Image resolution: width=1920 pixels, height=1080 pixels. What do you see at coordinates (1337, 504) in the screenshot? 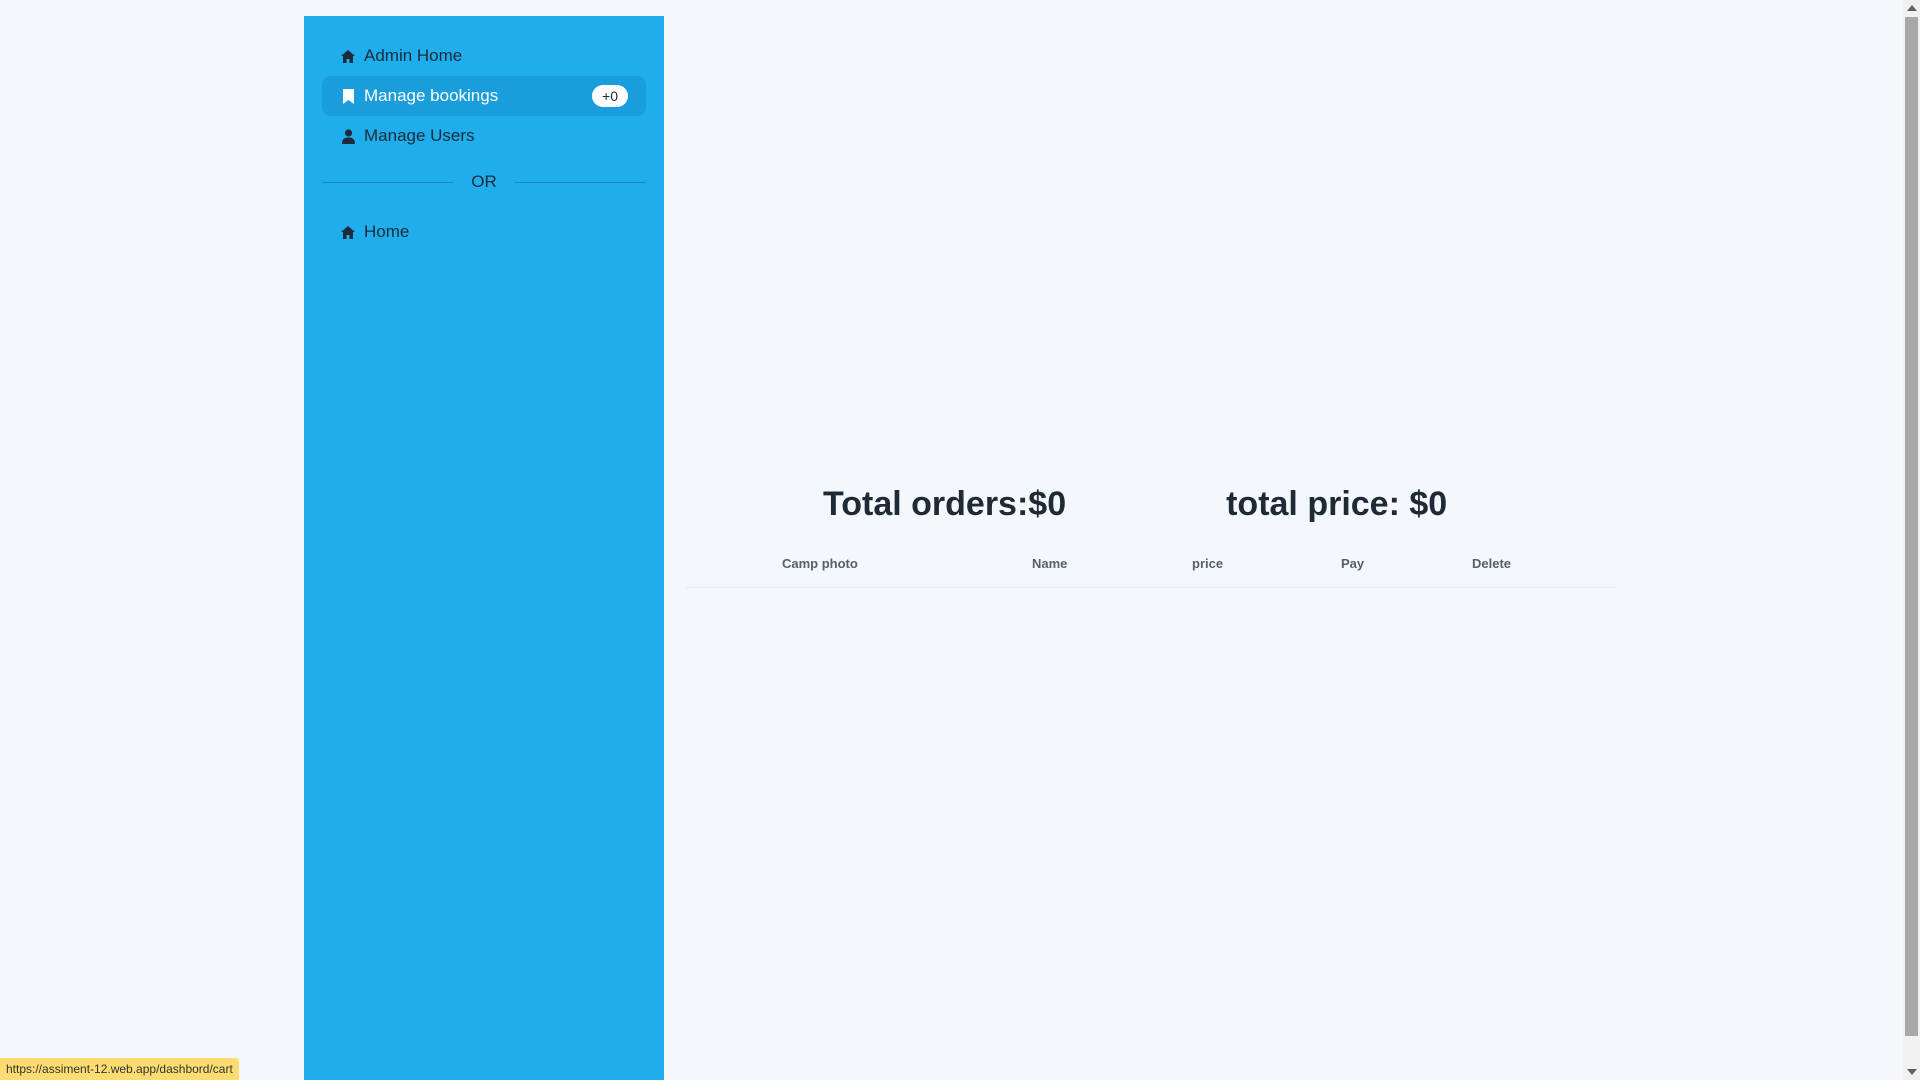
I see `total-price: total price: $0` at bounding box center [1337, 504].